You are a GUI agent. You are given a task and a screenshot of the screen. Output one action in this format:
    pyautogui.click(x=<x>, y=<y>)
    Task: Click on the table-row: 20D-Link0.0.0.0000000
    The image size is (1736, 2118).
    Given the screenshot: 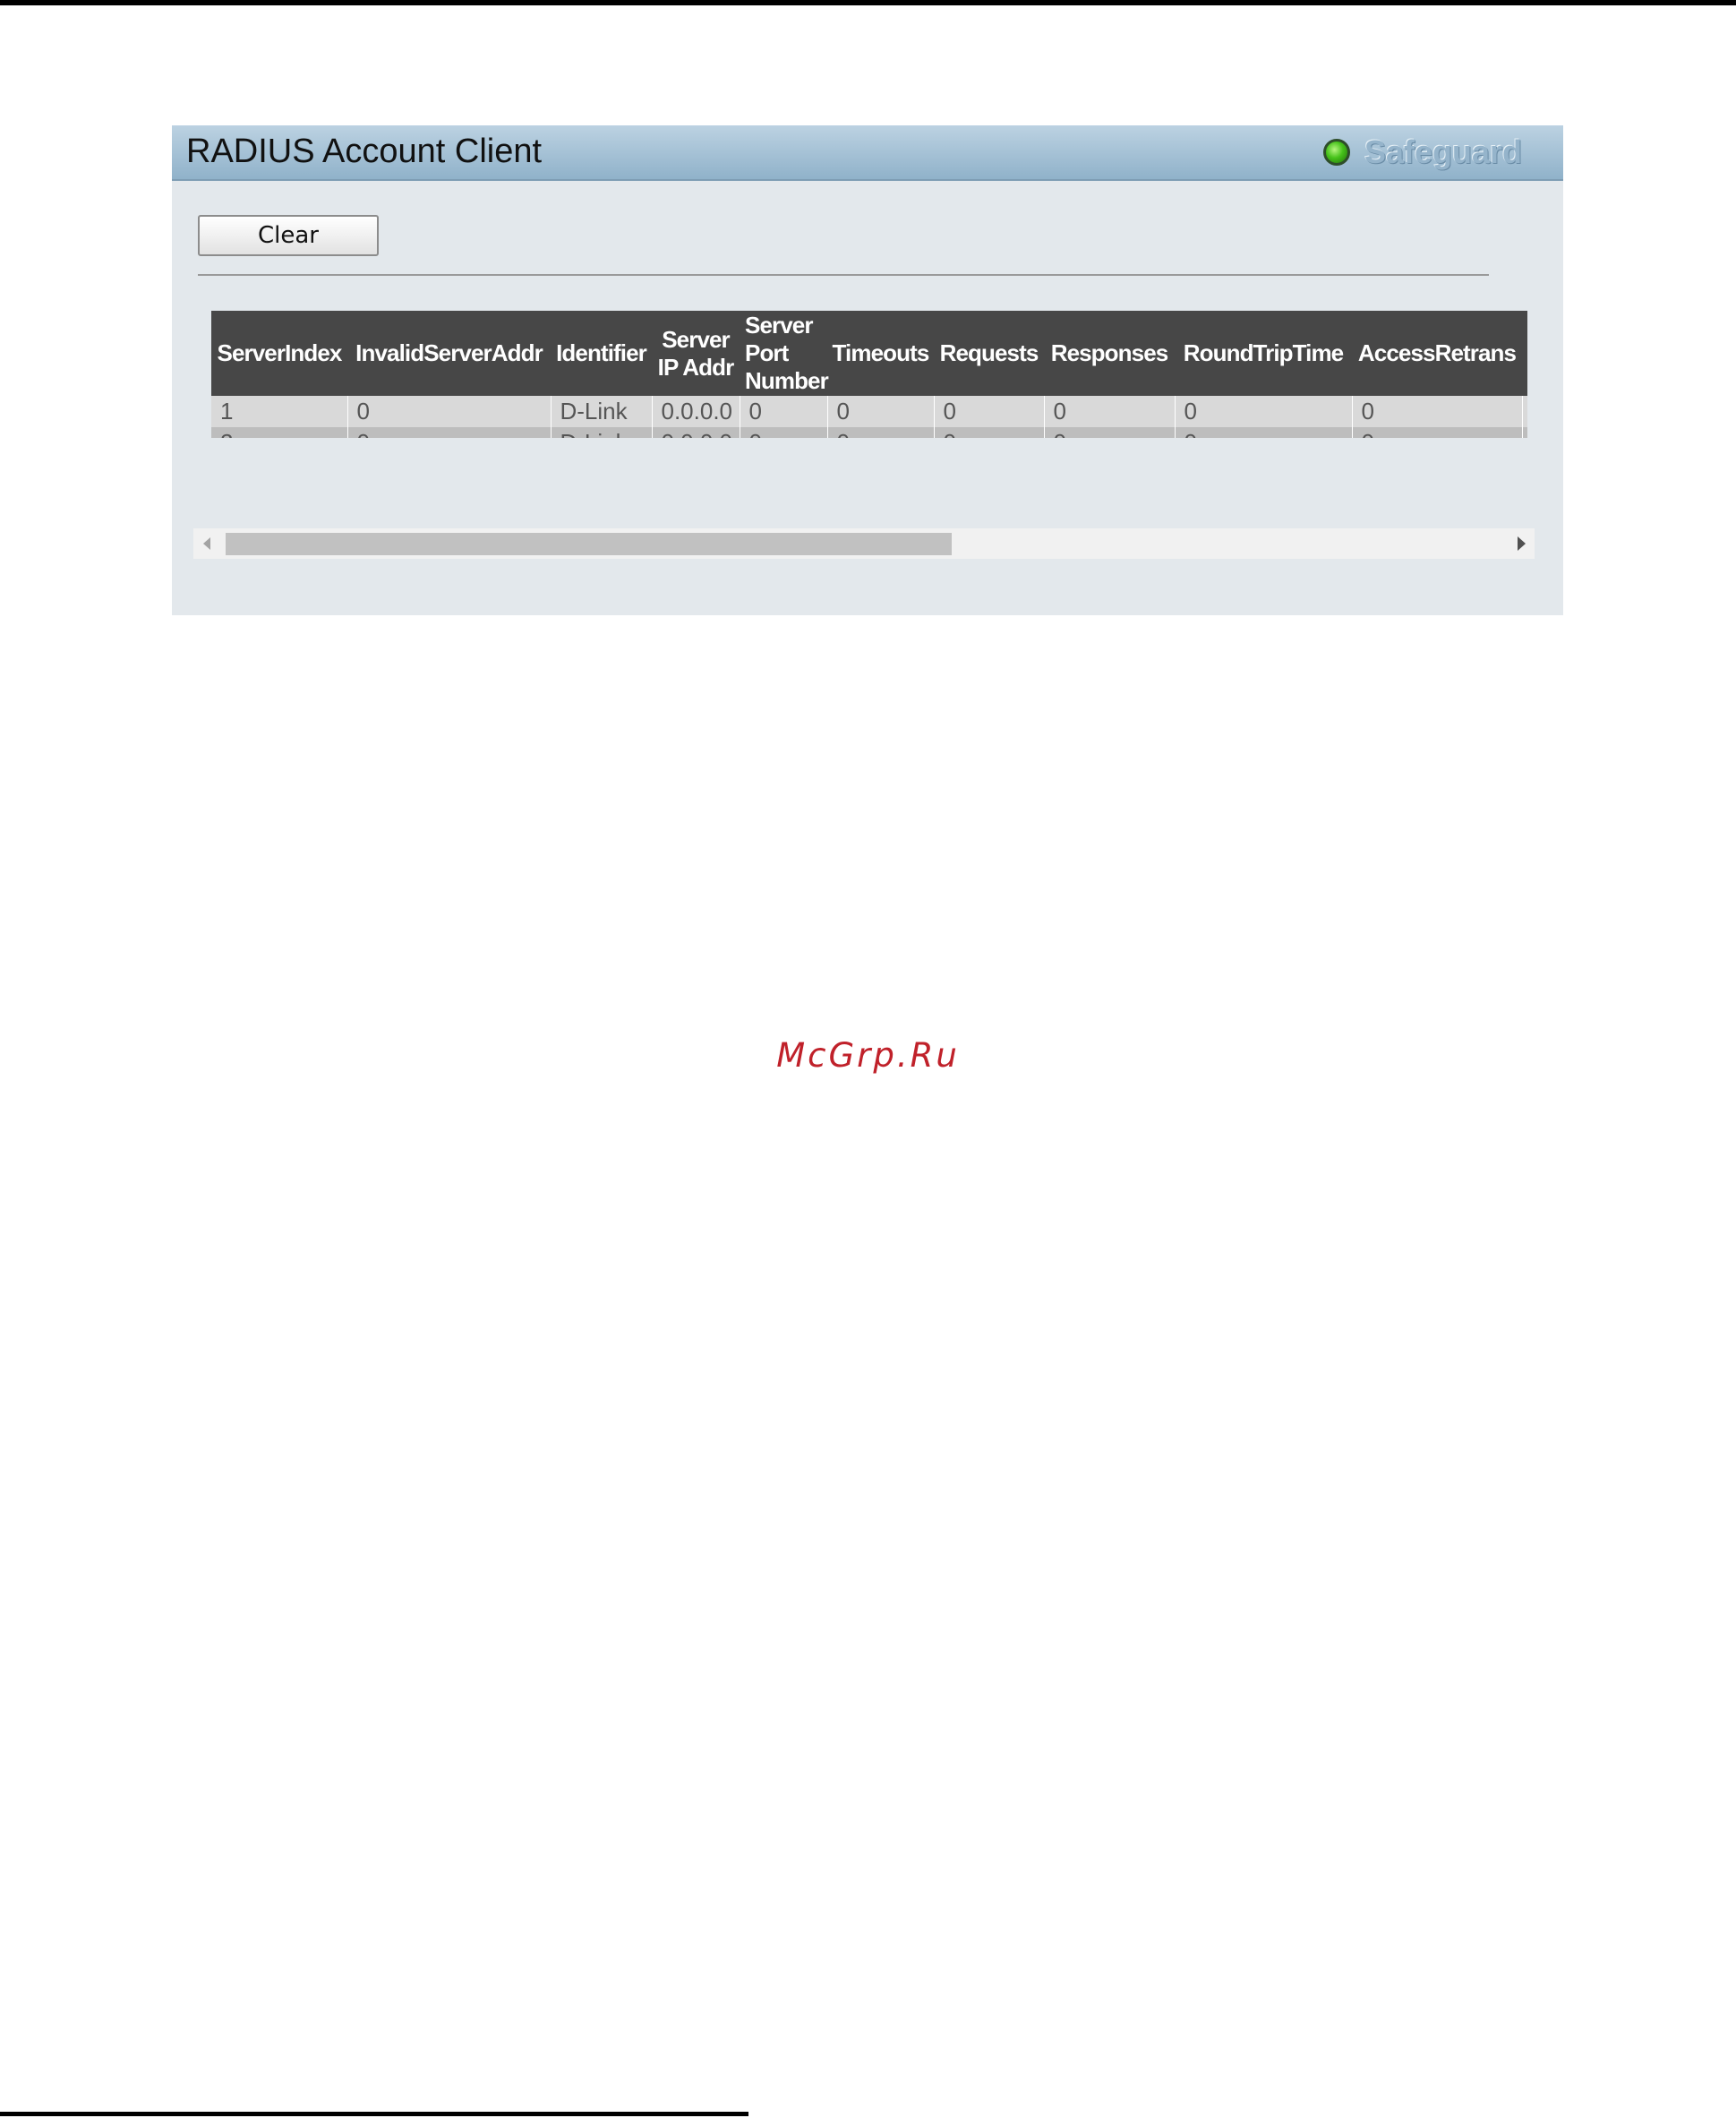 What is the action you would take?
    pyautogui.click(x=869, y=432)
    